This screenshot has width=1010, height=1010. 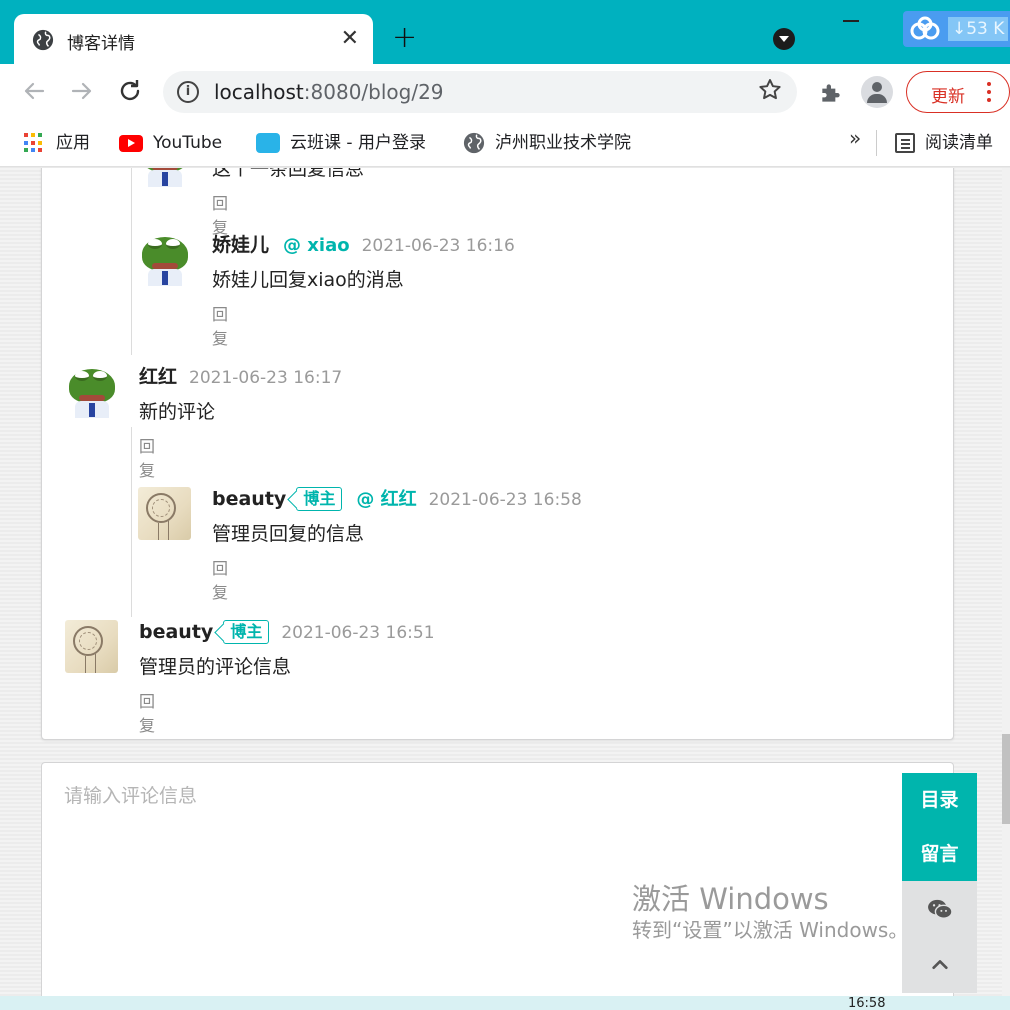 I want to click on menu-dots-icon, so click(x=990, y=93).